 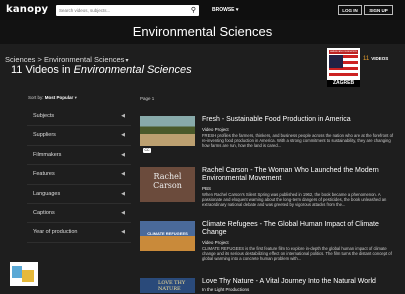 What do you see at coordinates (47, 154) in the screenshot?
I see `filter-label: Filmmakers` at bounding box center [47, 154].